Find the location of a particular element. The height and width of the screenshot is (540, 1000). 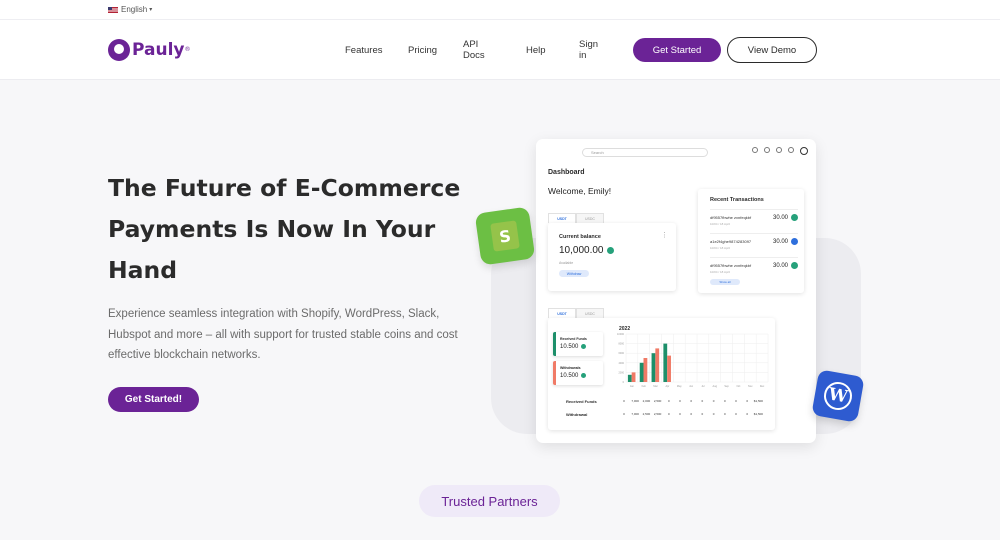

received-table-label: Received Funds is located at coordinates (581, 401).